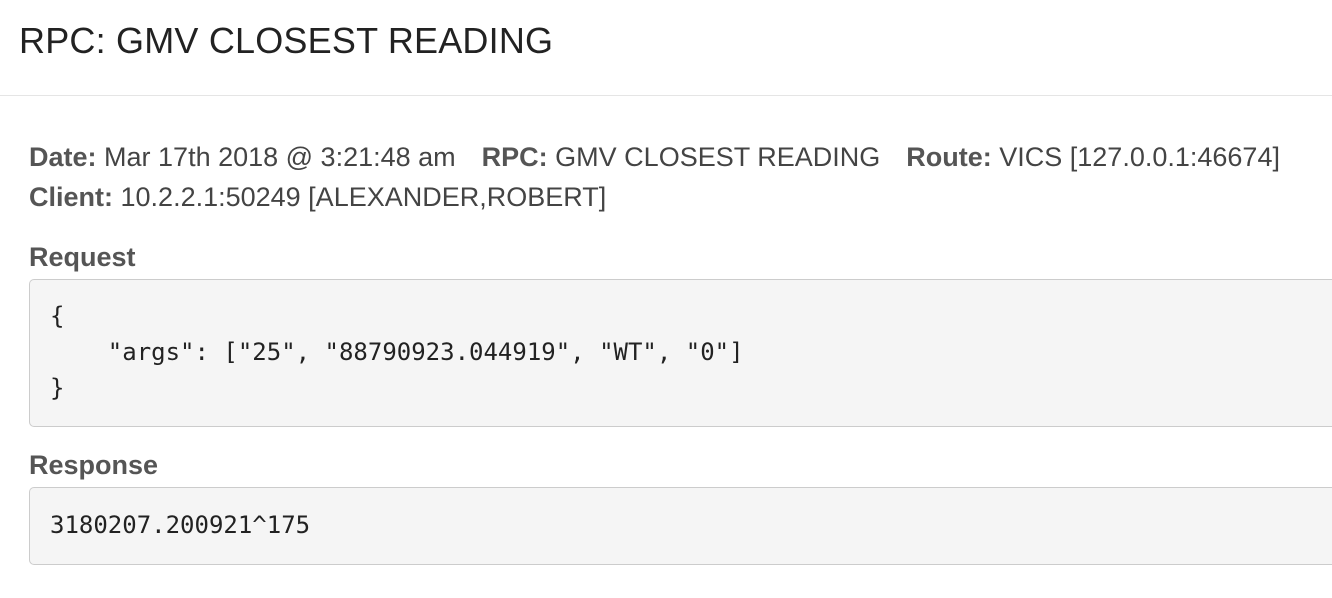  I want to click on meta-rpc-value: GMV CLOSEST READING, so click(718, 157).